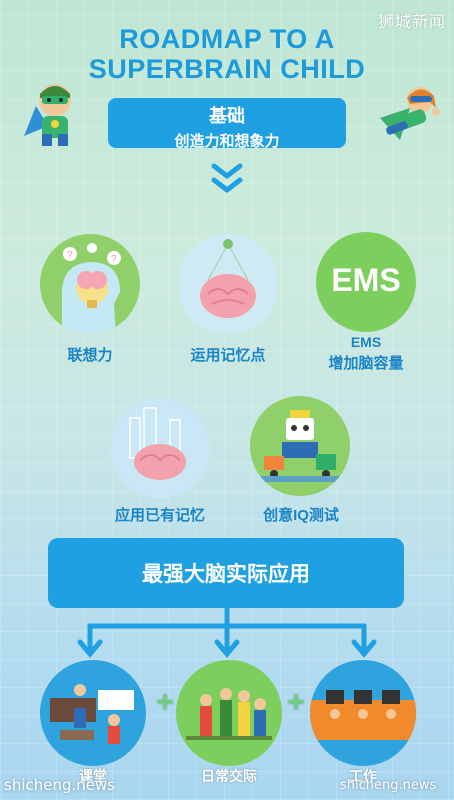 The height and width of the screenshot is (800, 454). Describe the element at coordinates (227, 141) in the screenshot. I see `foundation-subtitle: 创造力和想象力` at that location.